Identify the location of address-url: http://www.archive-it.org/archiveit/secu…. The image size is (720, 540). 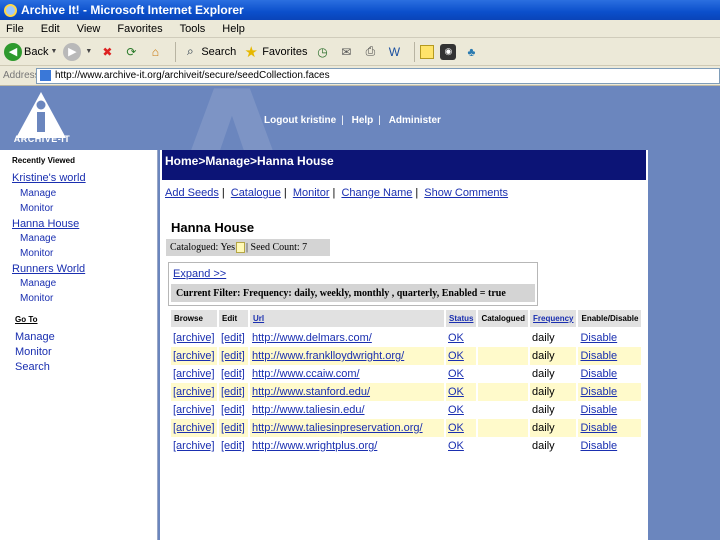
(192, 75).